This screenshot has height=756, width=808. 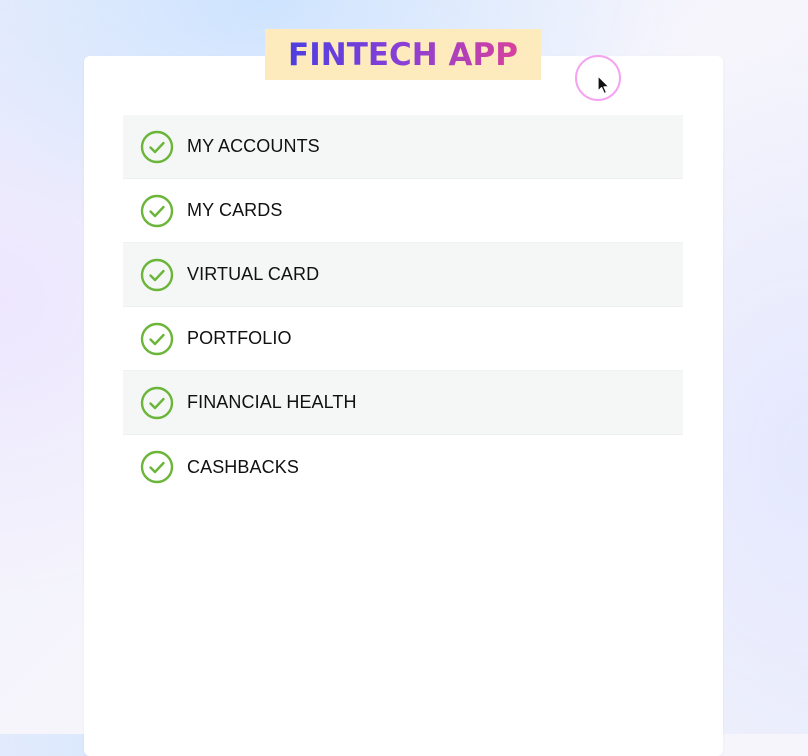 What do you see at coordinates (403, 403) in the screenshot?
I see `feature-item-financial-health: FINANCIAL HEALTH` at bounding box center [403, 403].